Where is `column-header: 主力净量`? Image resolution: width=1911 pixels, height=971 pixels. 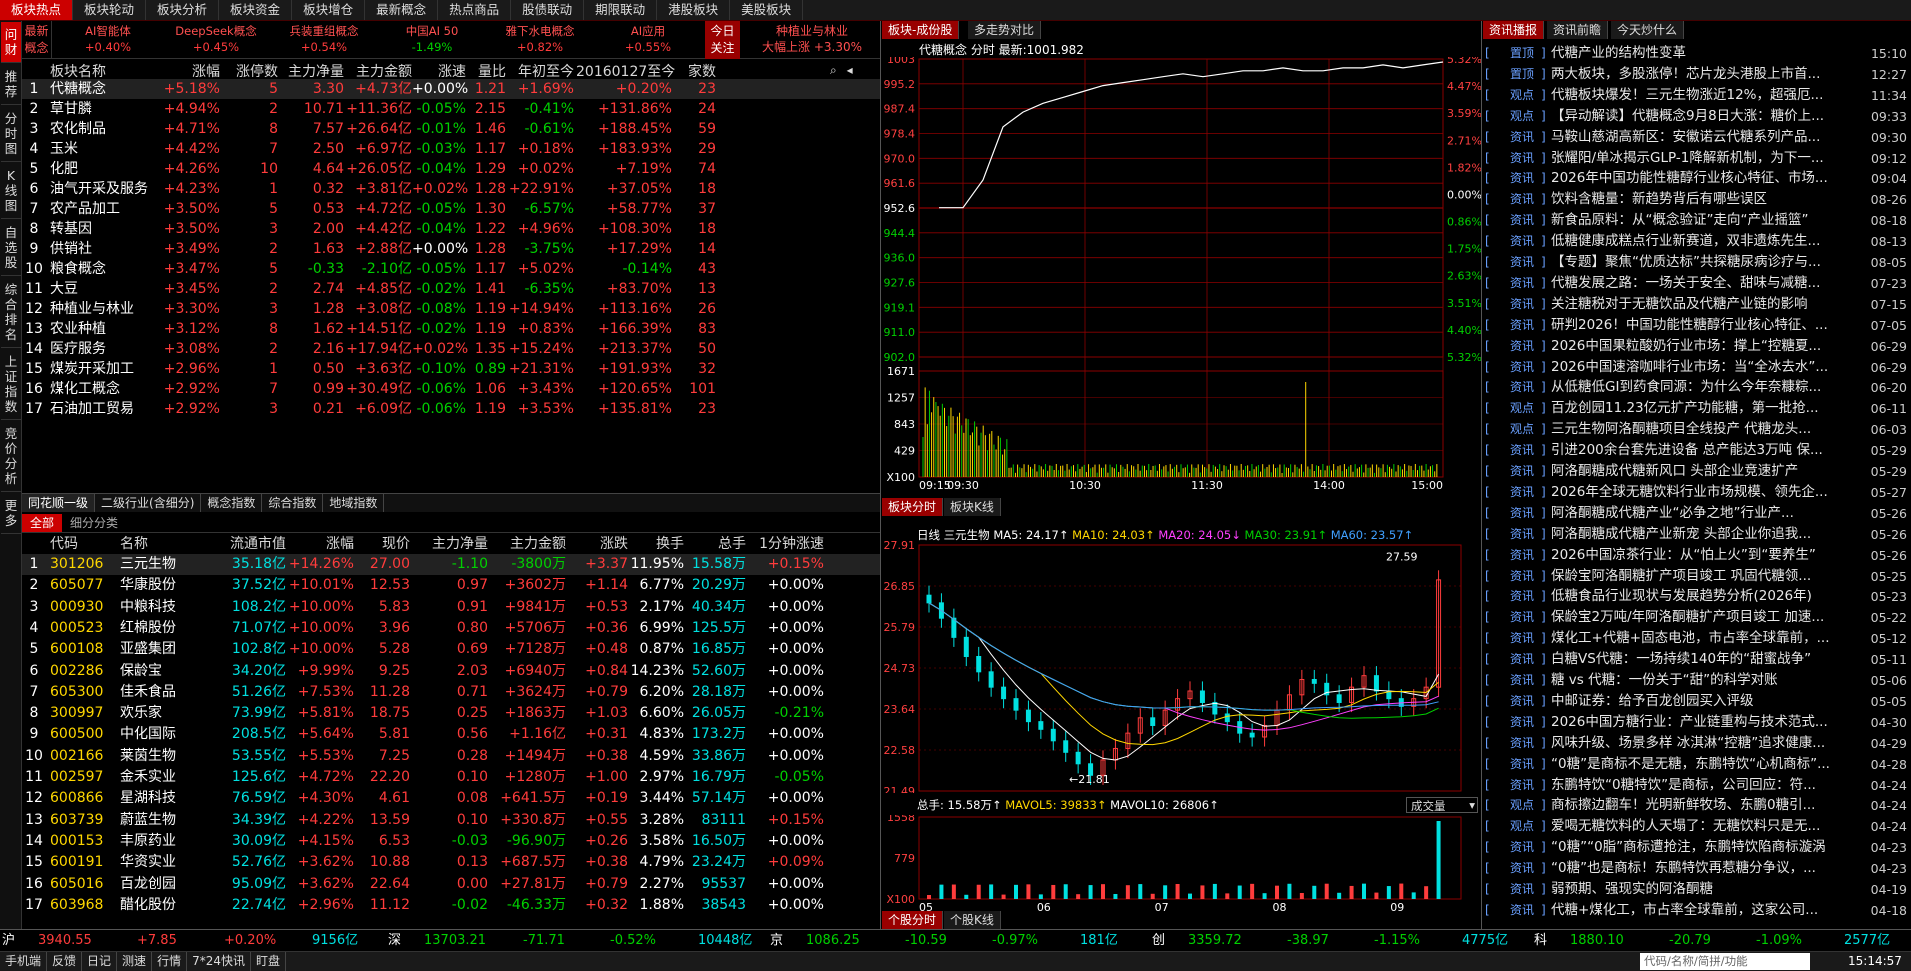
column-header: 主力净量 is located at coordinates (450, 544).